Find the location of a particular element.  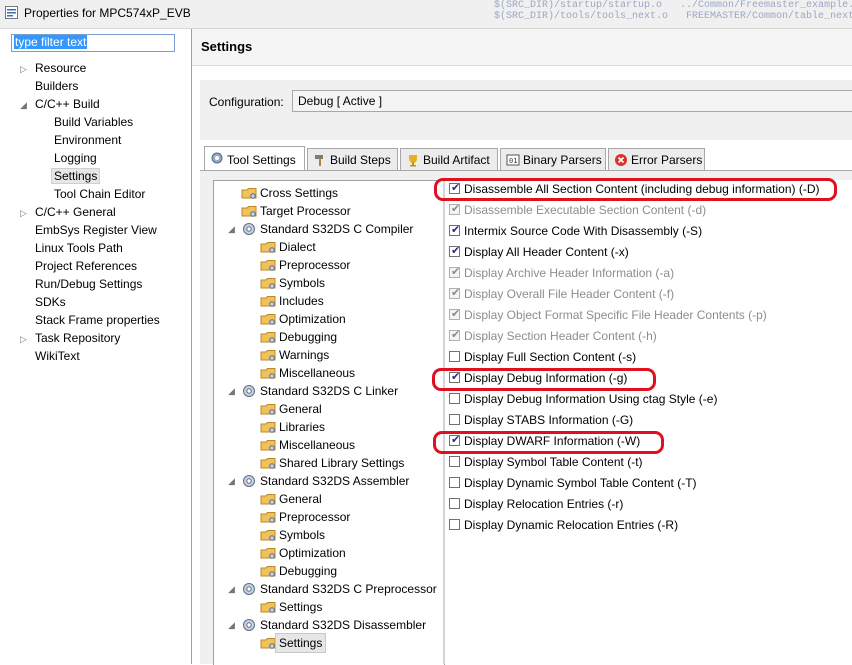

tab-build-artifact: Build Artifact is located at coordinates (449, 159).